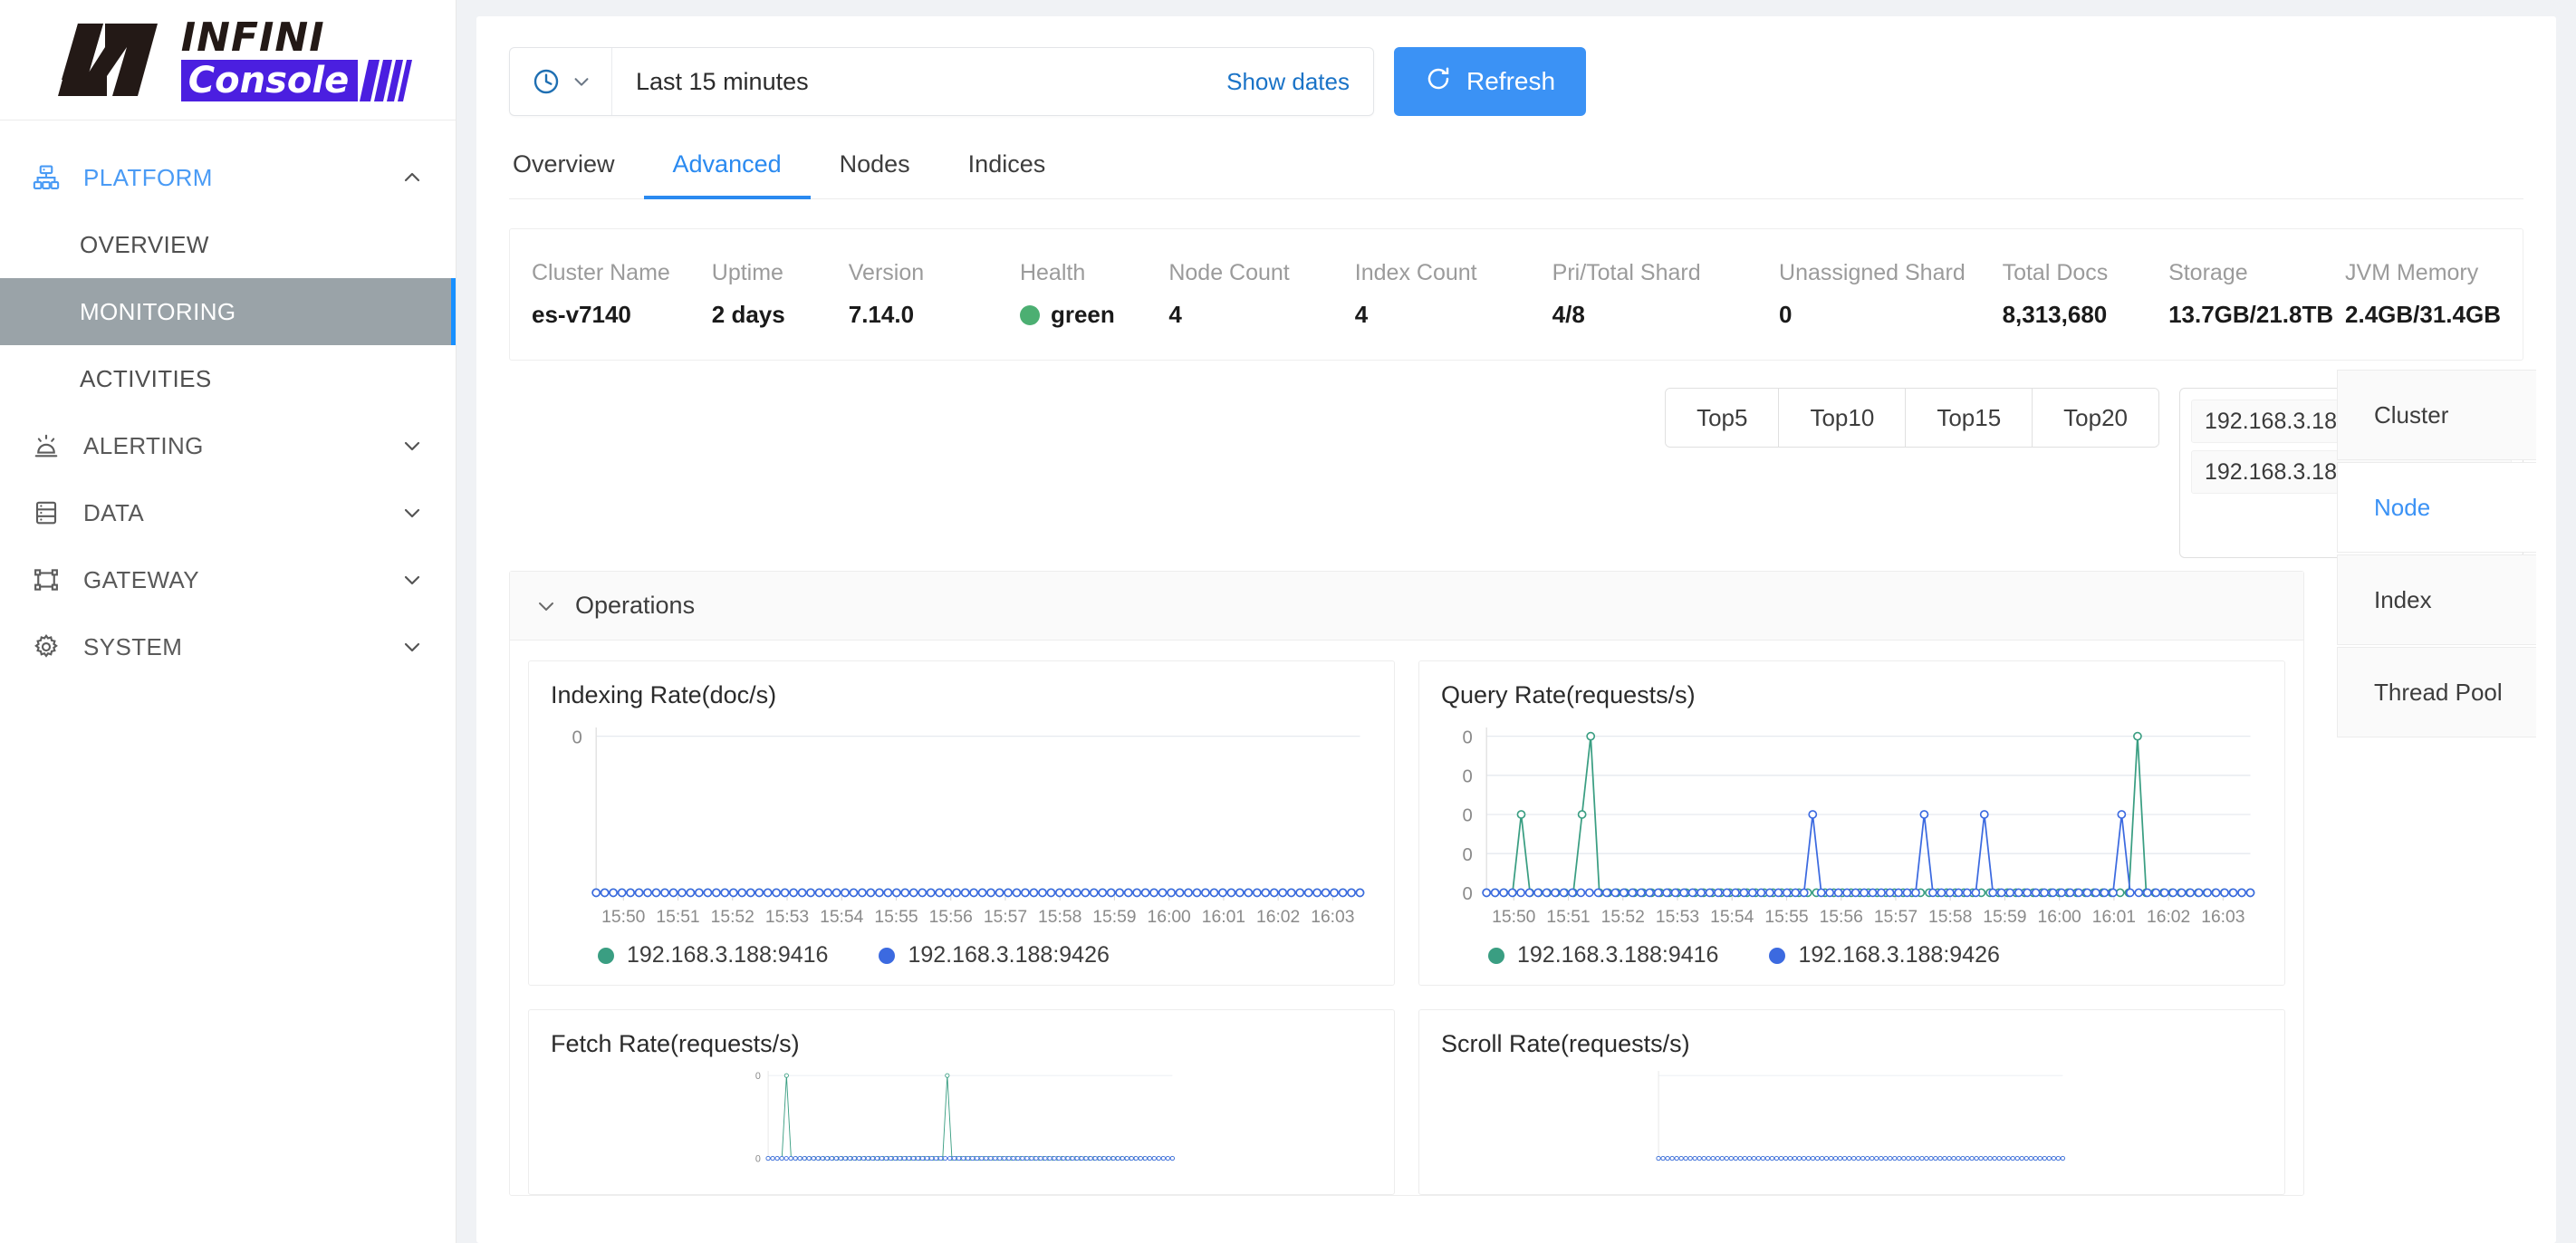 Image resolution: width=2576 pixels, height=1243 pixels. I want to click on topn-selector: Top5 Top10 Top15 Top20, so click(1912, 418).